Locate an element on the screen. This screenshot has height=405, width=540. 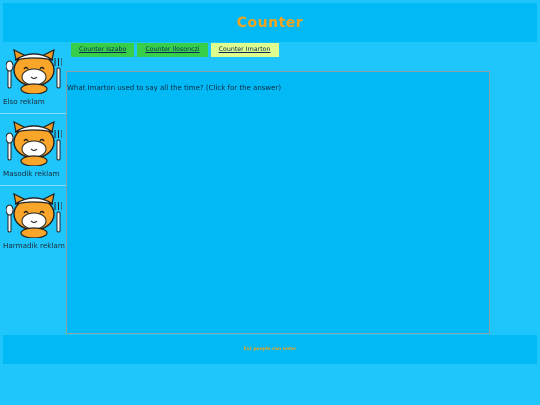
page-title: Counter is located at coordinates (270, 22).